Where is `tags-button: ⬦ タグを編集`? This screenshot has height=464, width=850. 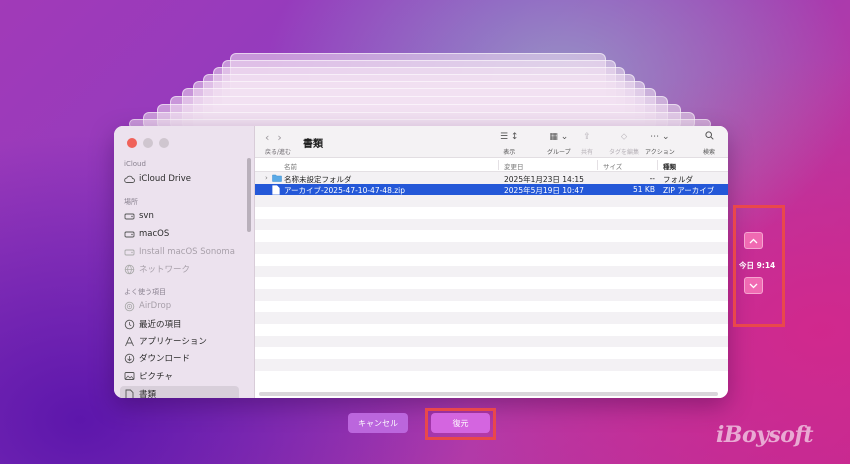
tags-button: ⬦ タグを編集 is located at coordinates (624, 143).